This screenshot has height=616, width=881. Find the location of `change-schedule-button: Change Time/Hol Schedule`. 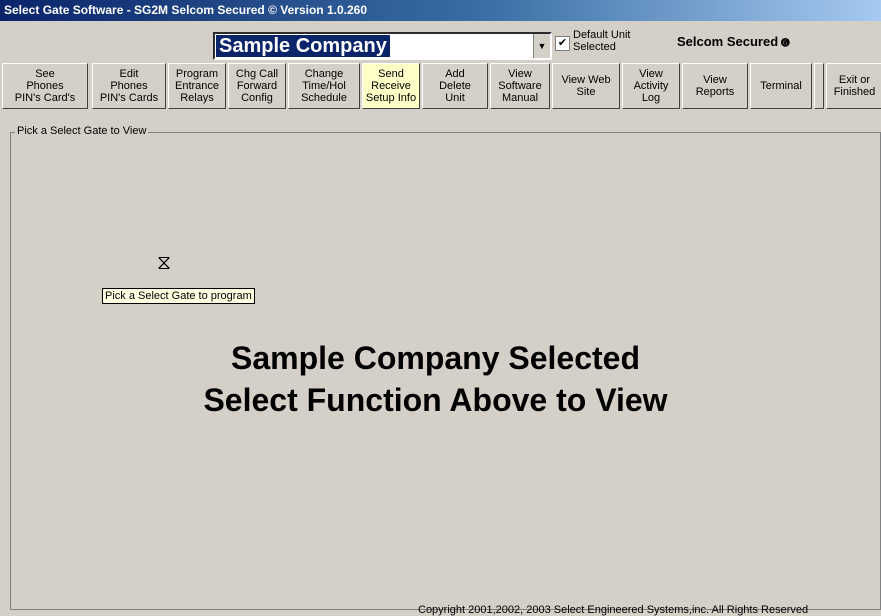

change-schedule-button: Change Time/Hol Schedule is located at coordinates (324, 86).